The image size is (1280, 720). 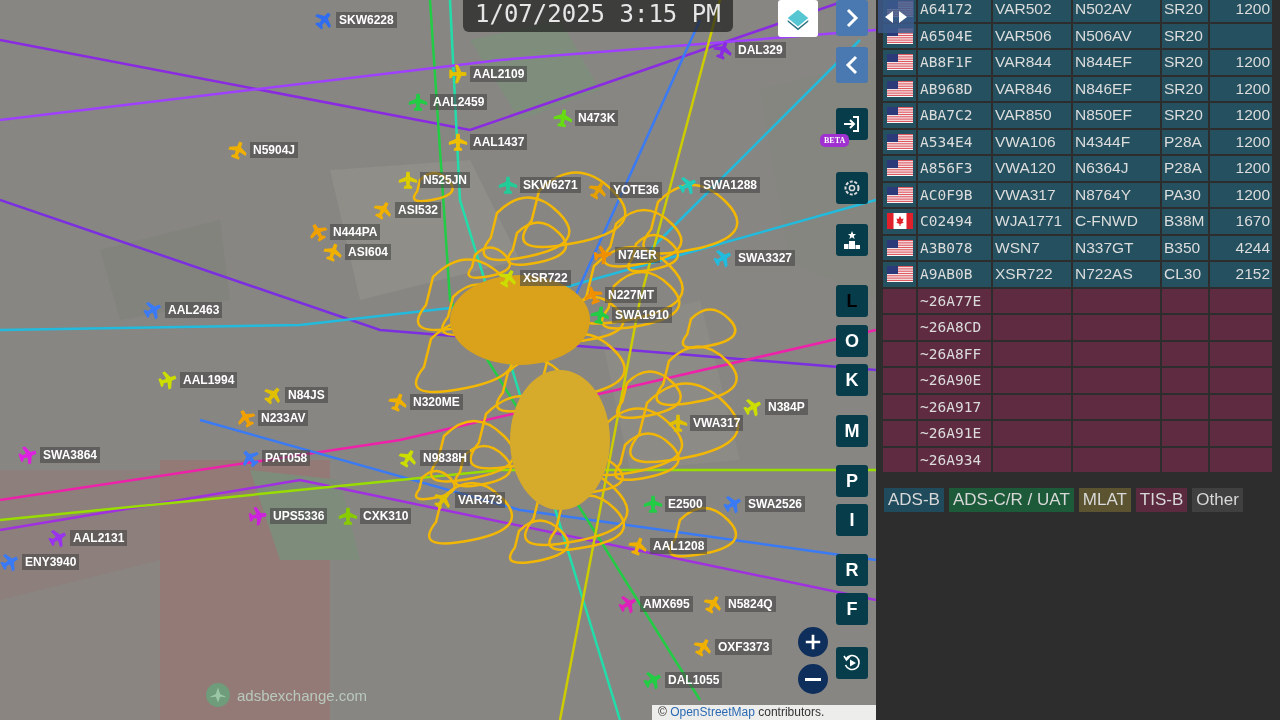 What do you see at coordinates (386, 516) in the screenshot?
I see `flight-label: CXK310` at bounding box center [386, 516].